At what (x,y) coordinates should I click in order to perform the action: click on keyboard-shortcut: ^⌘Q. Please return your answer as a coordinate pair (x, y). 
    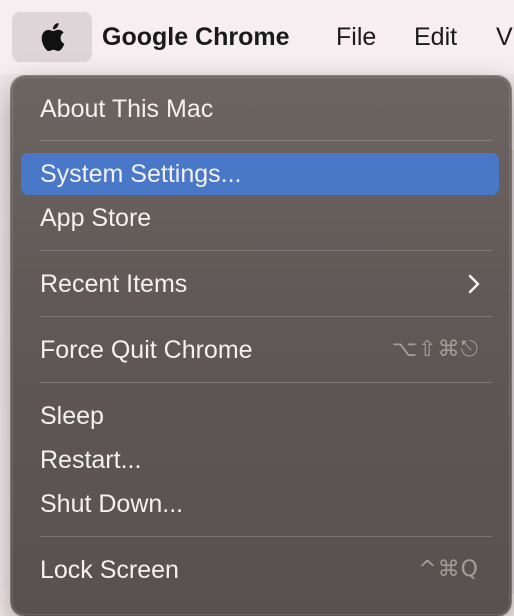
    Looking at the image, I should click on (448, 569).